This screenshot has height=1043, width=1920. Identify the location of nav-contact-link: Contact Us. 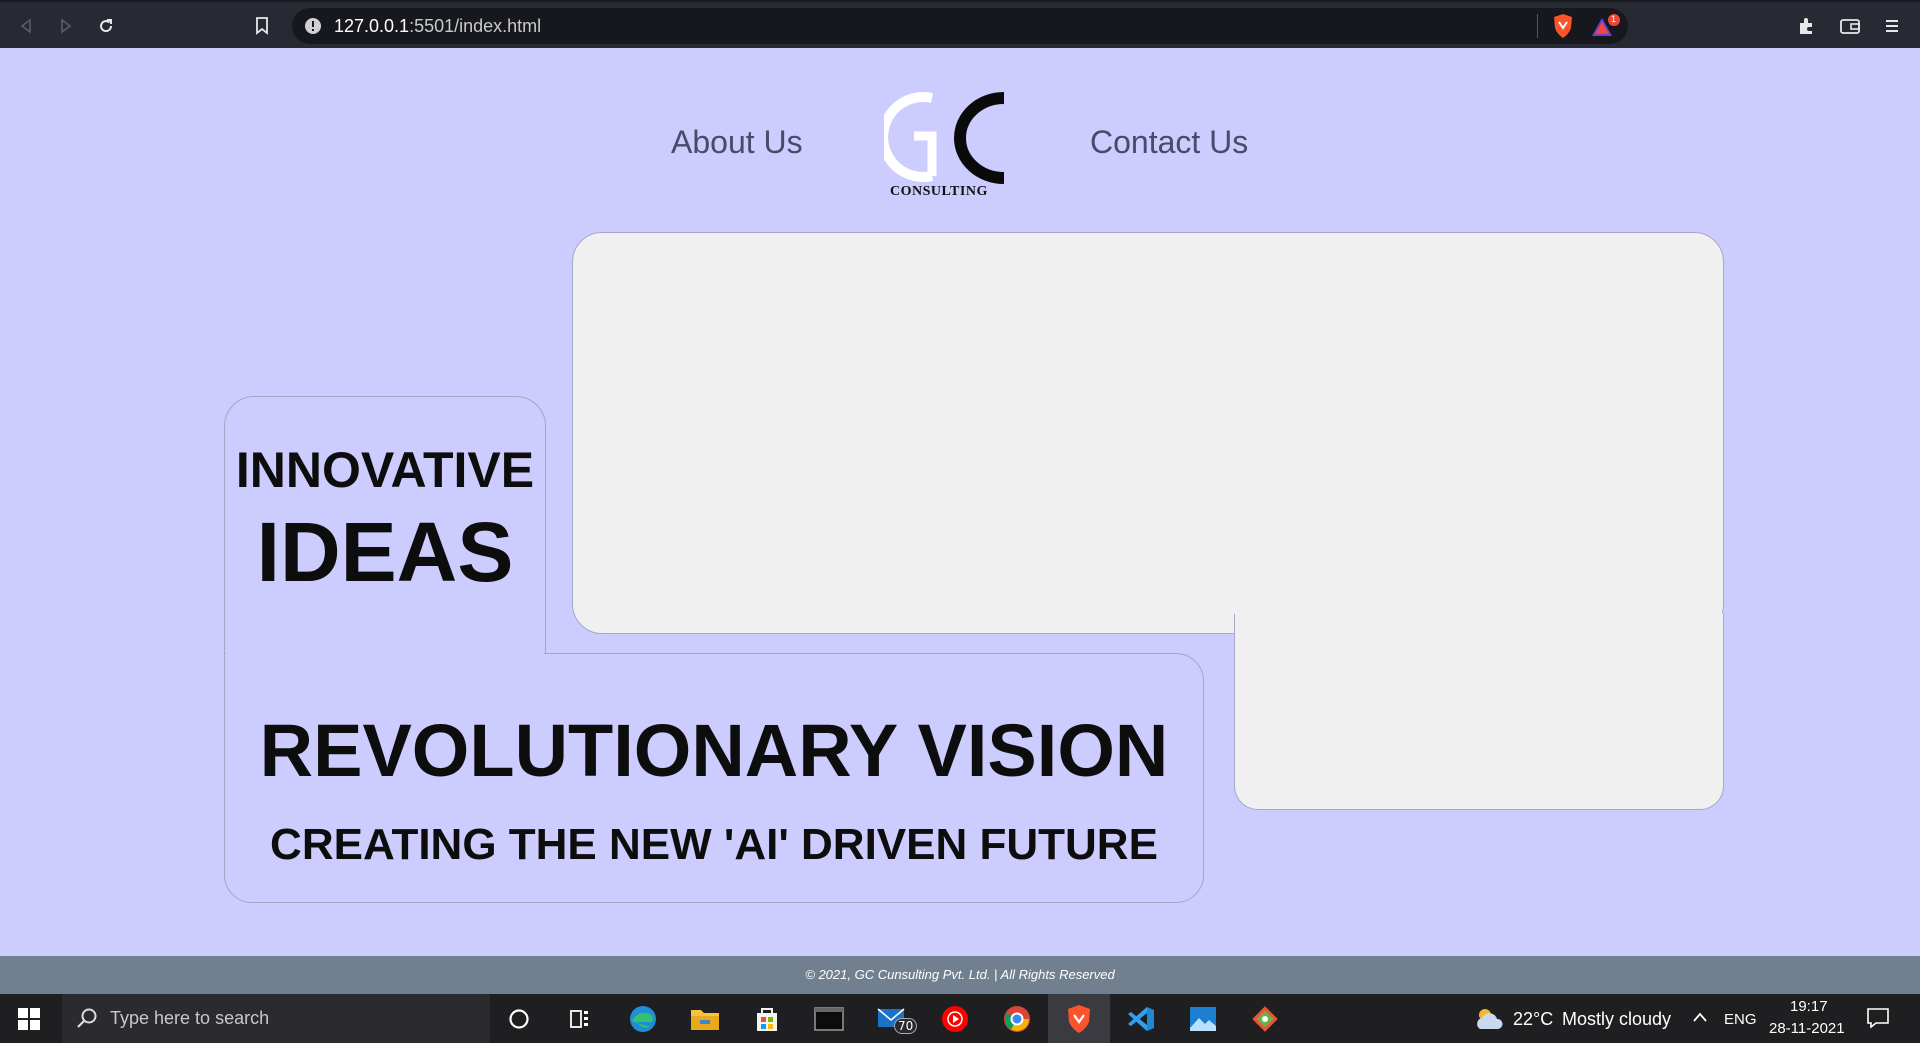
(1169, 142).